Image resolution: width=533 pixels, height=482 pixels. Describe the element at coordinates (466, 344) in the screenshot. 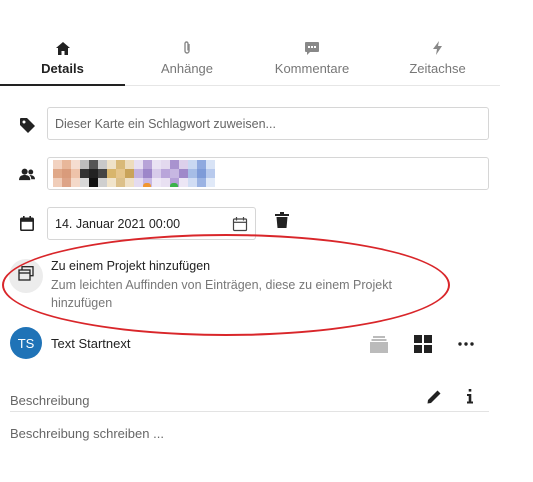

I see `more-icon` at that location.